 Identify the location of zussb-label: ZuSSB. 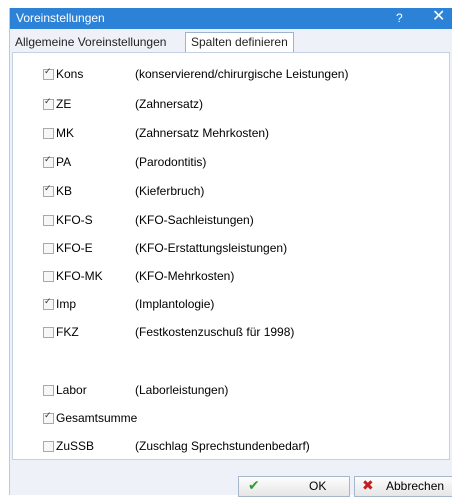
(75, 446).